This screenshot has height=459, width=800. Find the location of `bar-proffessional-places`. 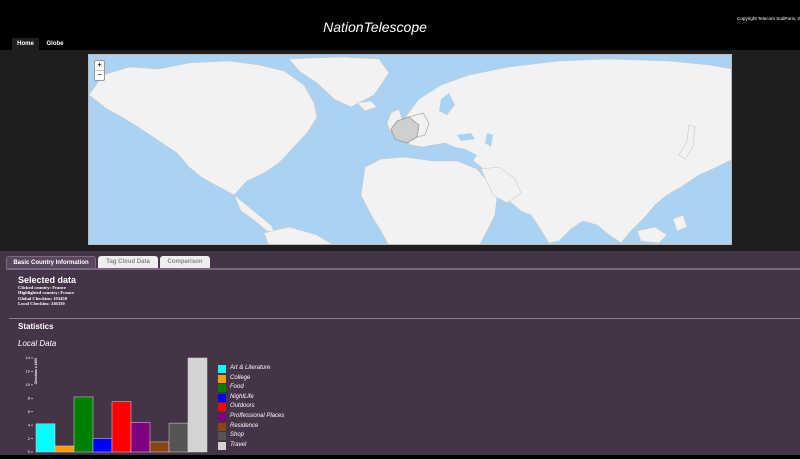

bar-proffessional-places is located at coordinates (140, 437).